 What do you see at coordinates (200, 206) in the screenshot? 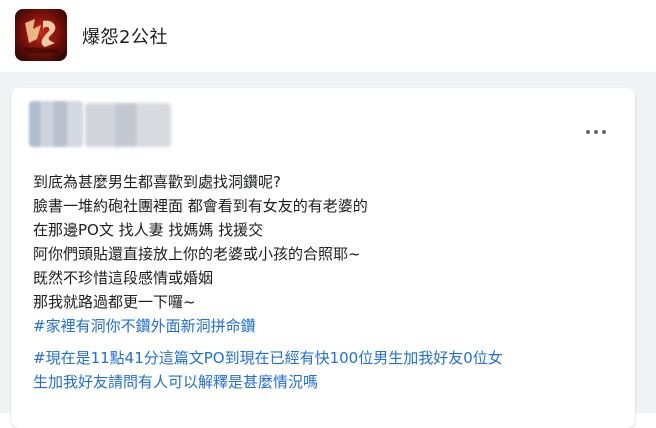
I see `post-line: 臉書一堆約砲社團裡面 都會看到有女友的有老婆的` at bounding box center [200, 206].